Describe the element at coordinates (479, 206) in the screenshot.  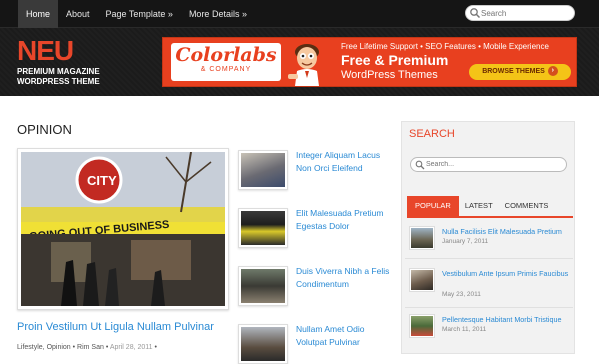
I see `tab-latest: LATEST` at that location.